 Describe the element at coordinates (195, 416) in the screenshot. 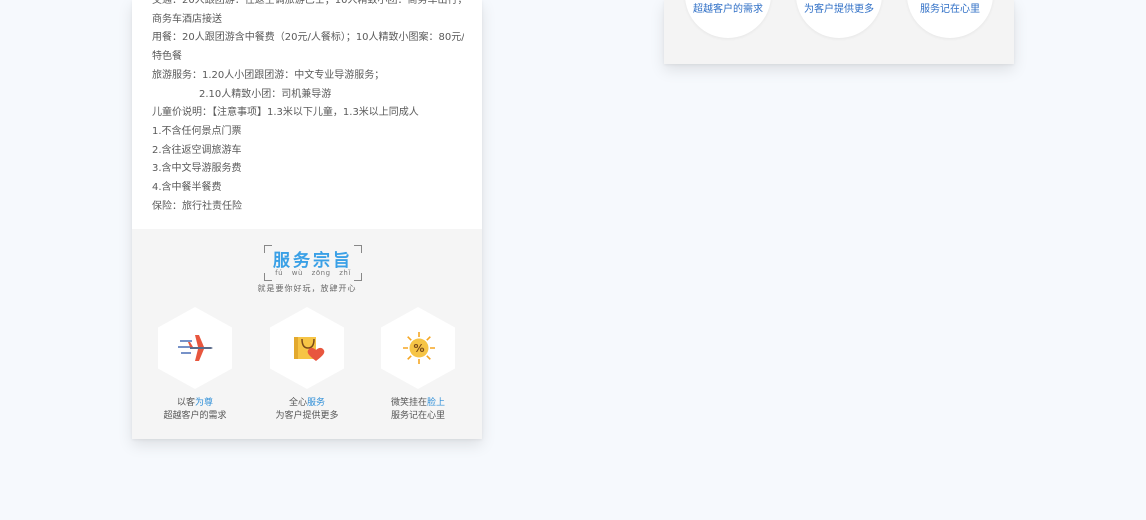

I see `feature-caption-desc: 超越客户的需求` at that location.